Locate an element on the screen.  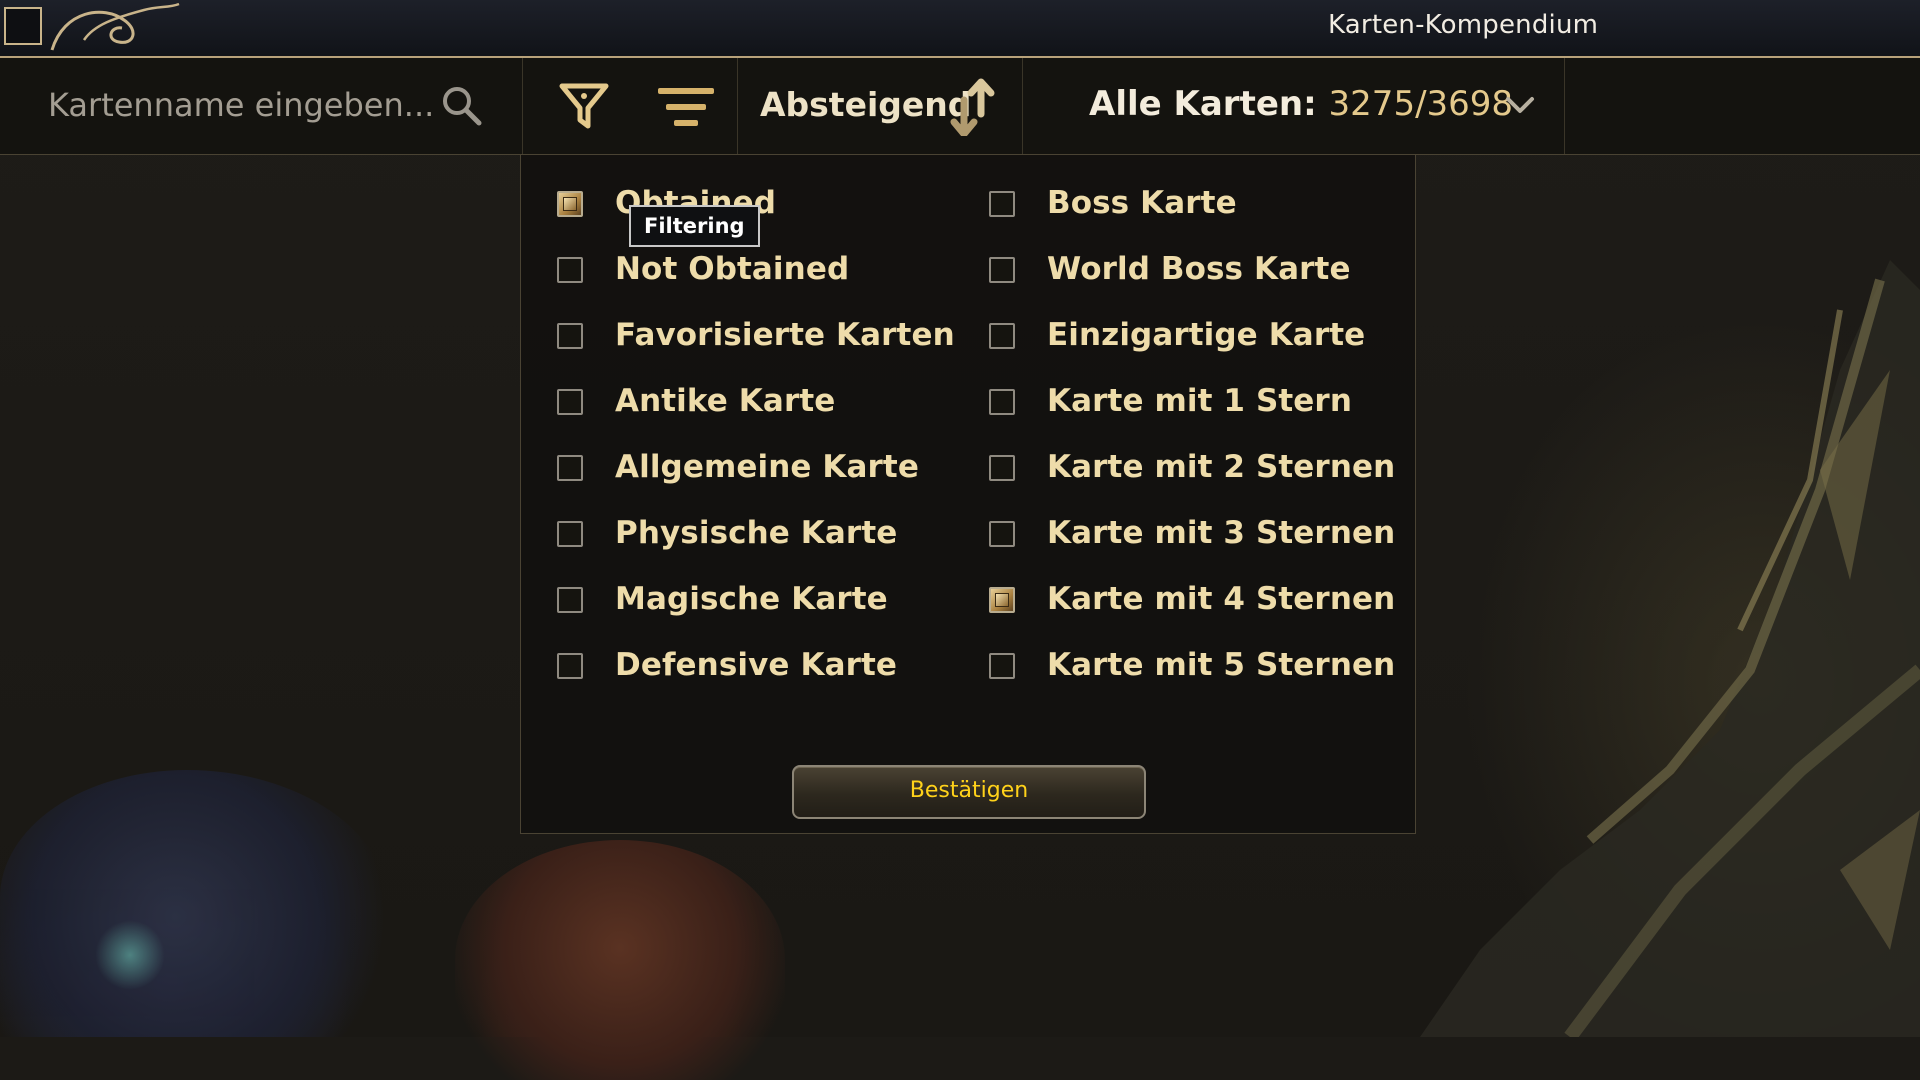
filter-option-label: Karte mit 1 Stern is located at coordinates (1199, 401).